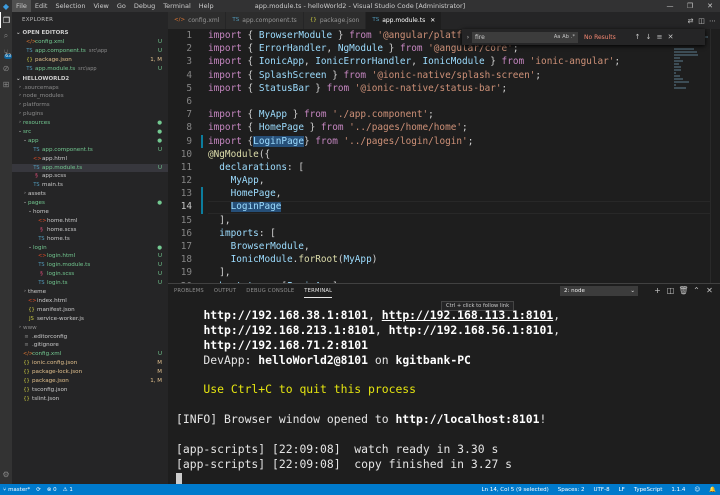  Describe the element at coordinates (6, 20) in the screenshot. I see `explorer-icon: ❐` at that location.